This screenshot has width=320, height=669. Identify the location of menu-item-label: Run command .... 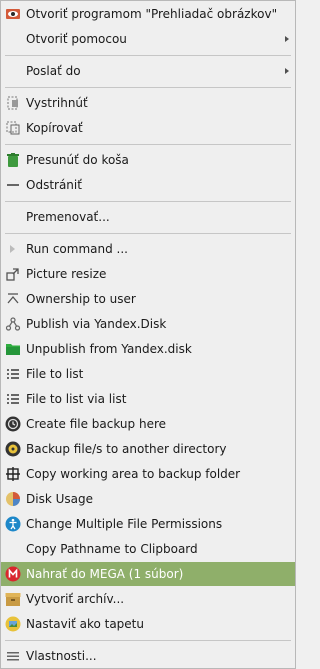
(77, 249).